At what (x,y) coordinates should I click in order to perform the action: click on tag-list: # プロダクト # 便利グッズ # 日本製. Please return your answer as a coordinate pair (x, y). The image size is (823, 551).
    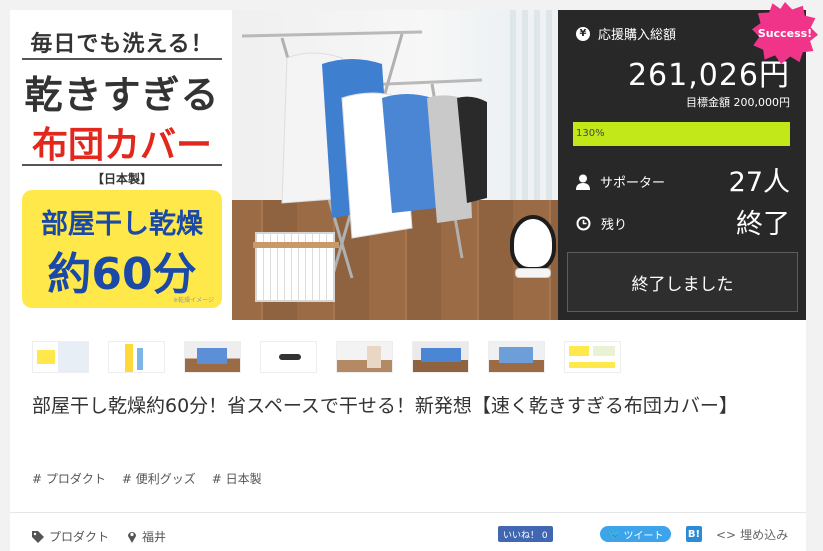
    Looking at the image, I should click on (147, 478).